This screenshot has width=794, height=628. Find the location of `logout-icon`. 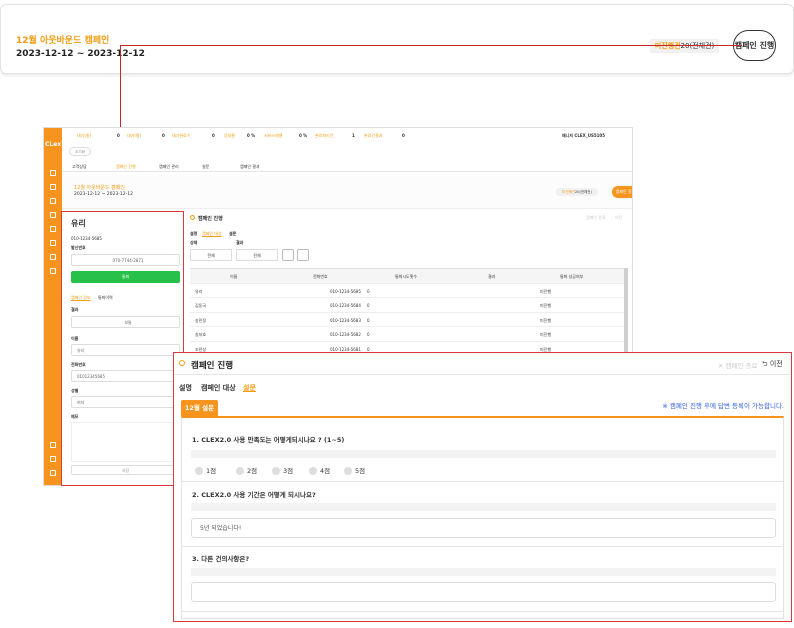

logout-icon is located at coordinates (53, 473).